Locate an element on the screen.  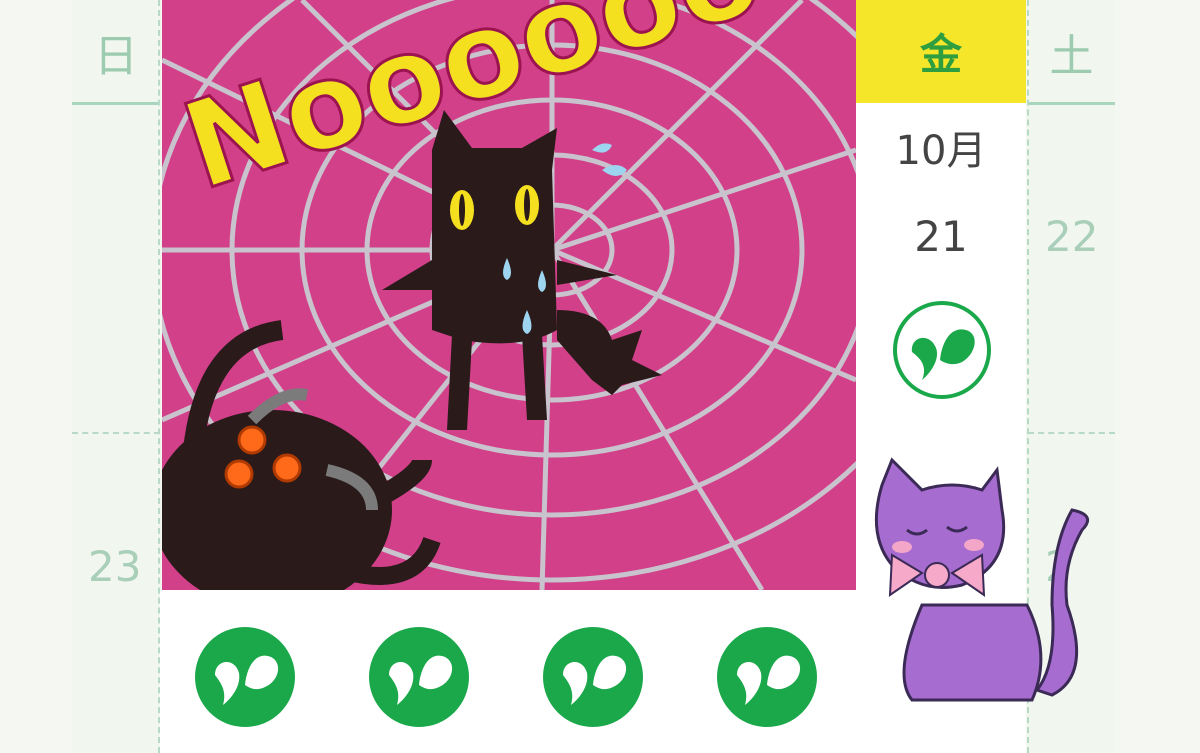
today-date: 21 is located at coordinates (941, 236).